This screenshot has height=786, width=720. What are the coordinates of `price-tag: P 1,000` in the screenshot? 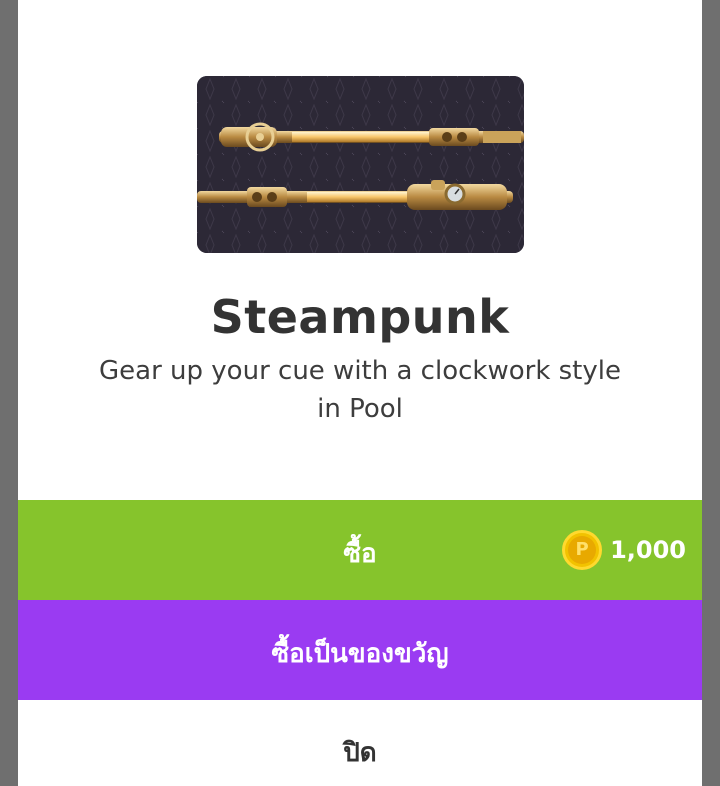 It's located at (624, 550).